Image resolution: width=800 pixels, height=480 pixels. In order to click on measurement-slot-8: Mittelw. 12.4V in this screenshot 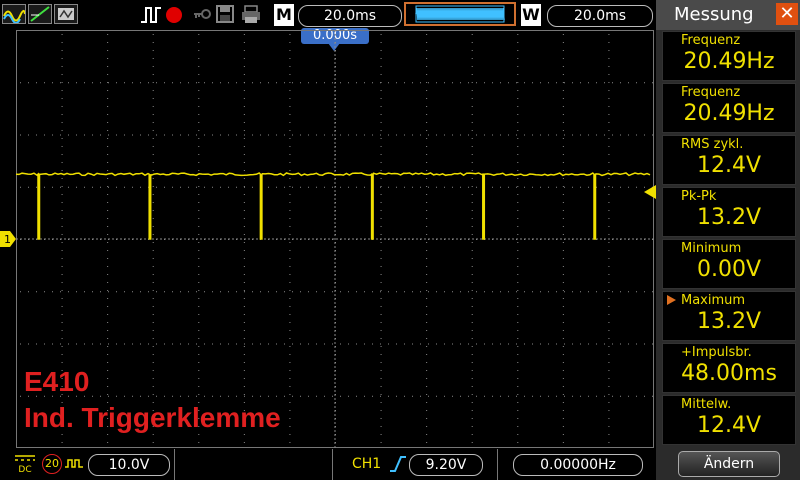, I will do `click(729, 420)`.